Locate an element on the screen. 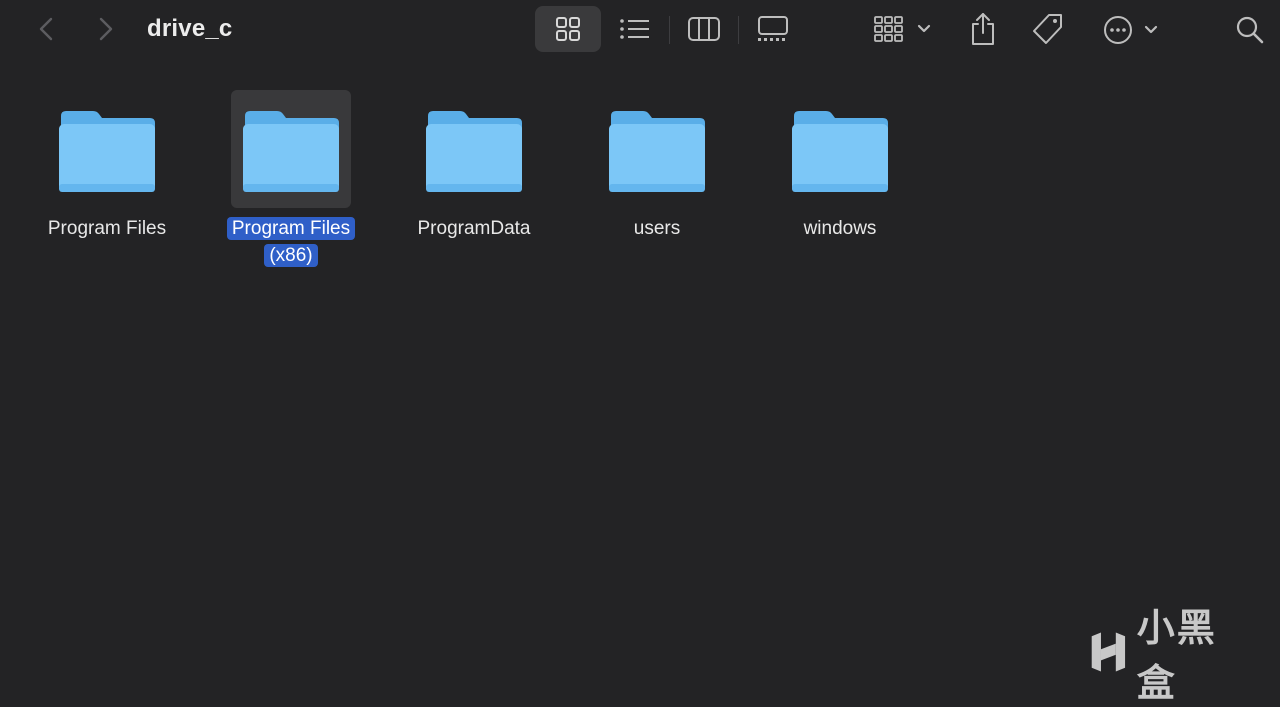 This screenshot has height=707, width=1280. forward-button is located at coordinates (106, 29).